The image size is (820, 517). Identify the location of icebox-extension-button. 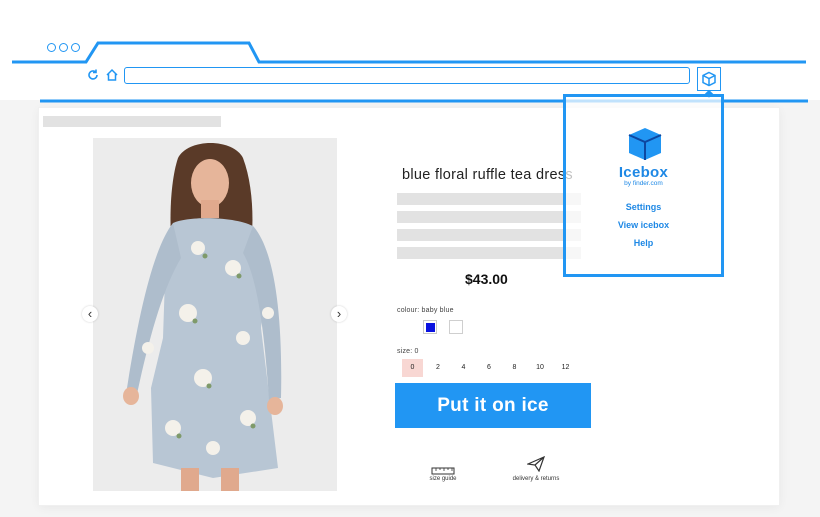
(709, 79).